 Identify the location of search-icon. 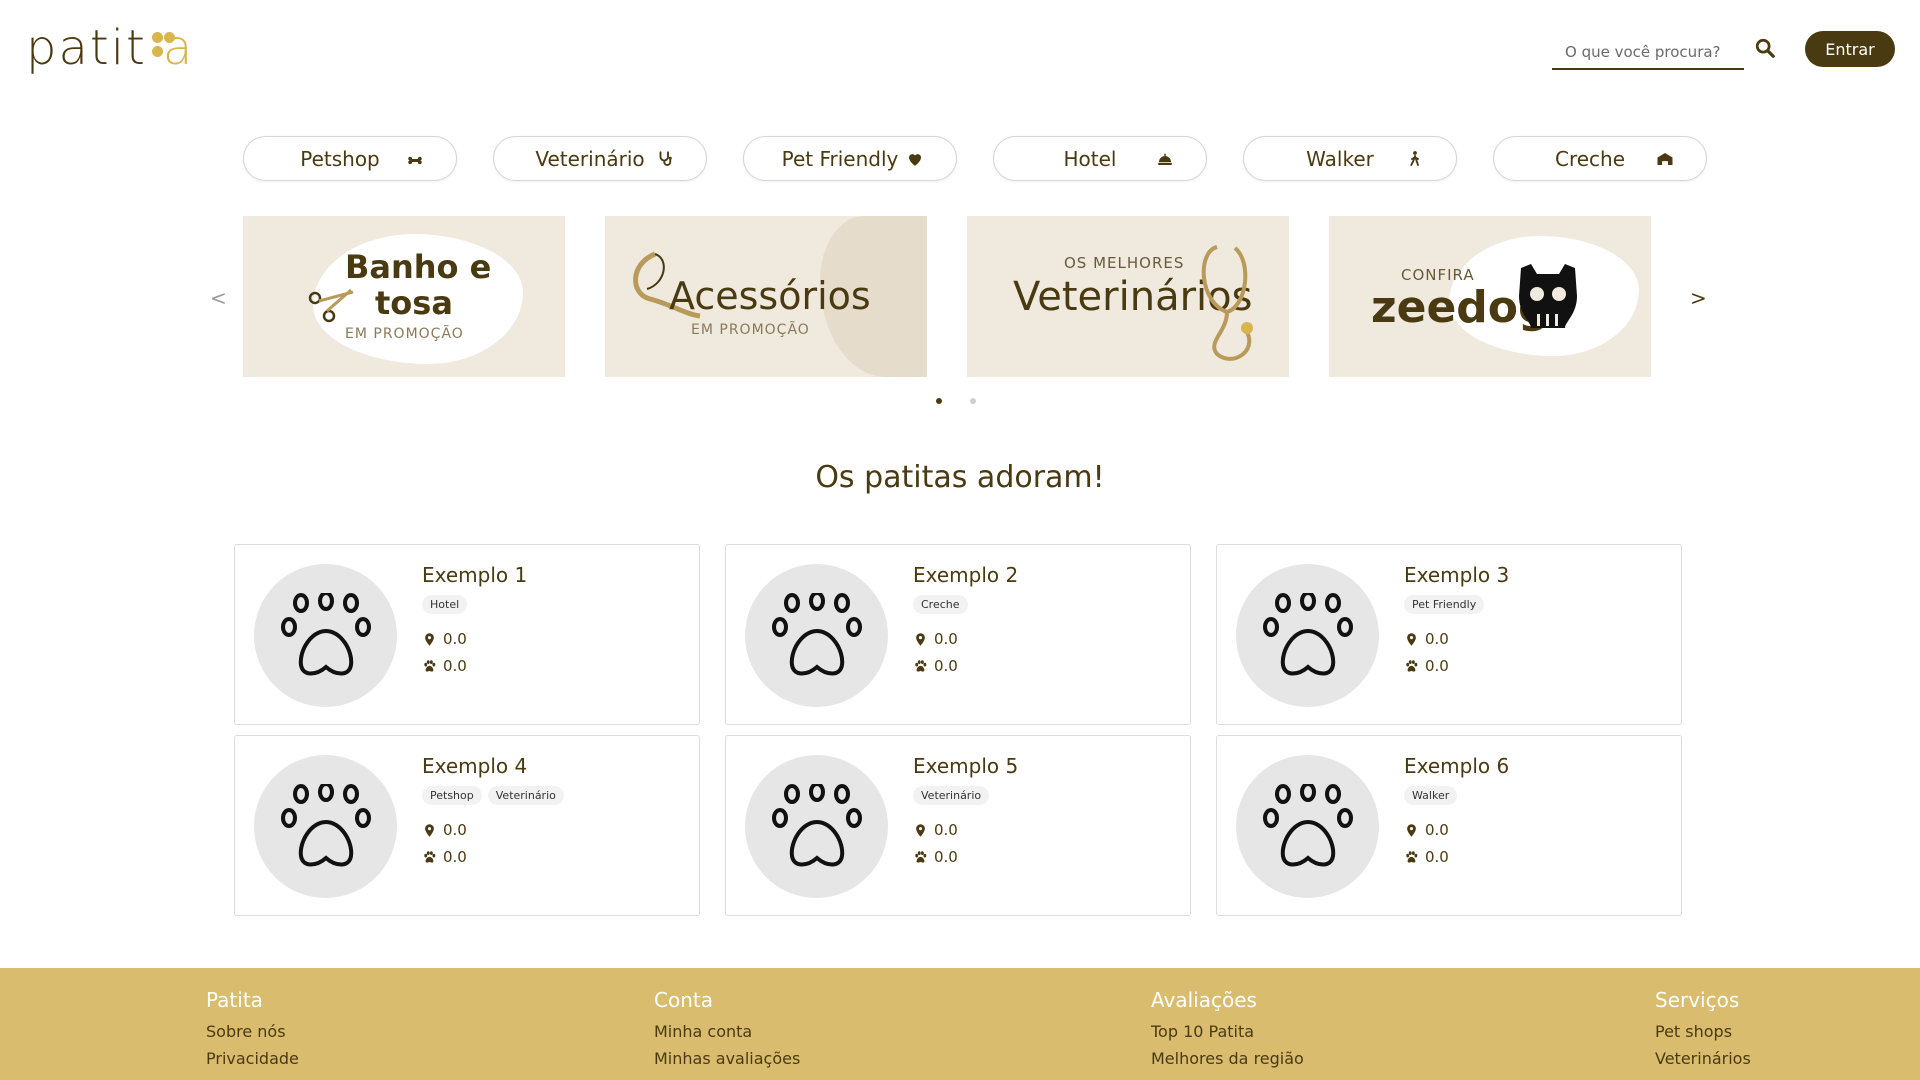
(1765, 48).